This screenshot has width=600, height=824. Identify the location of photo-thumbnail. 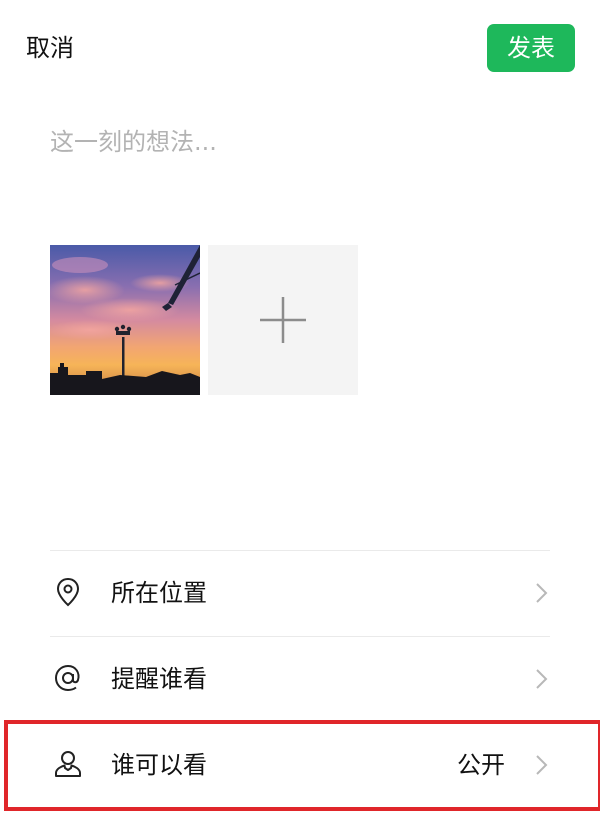
(125, 320).